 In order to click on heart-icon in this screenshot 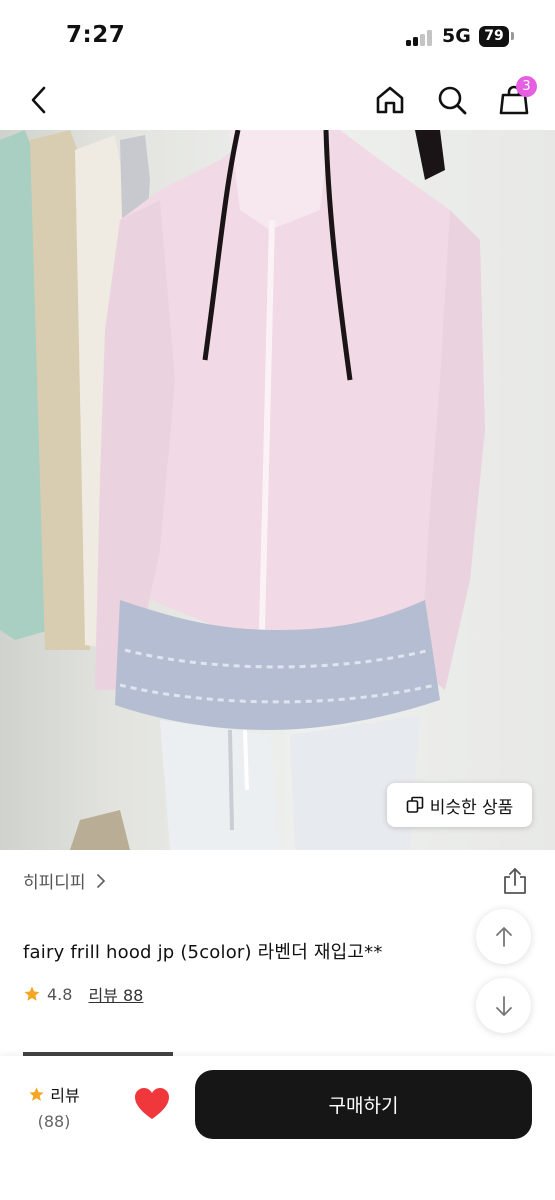, I will do `click(152, 1103)`.